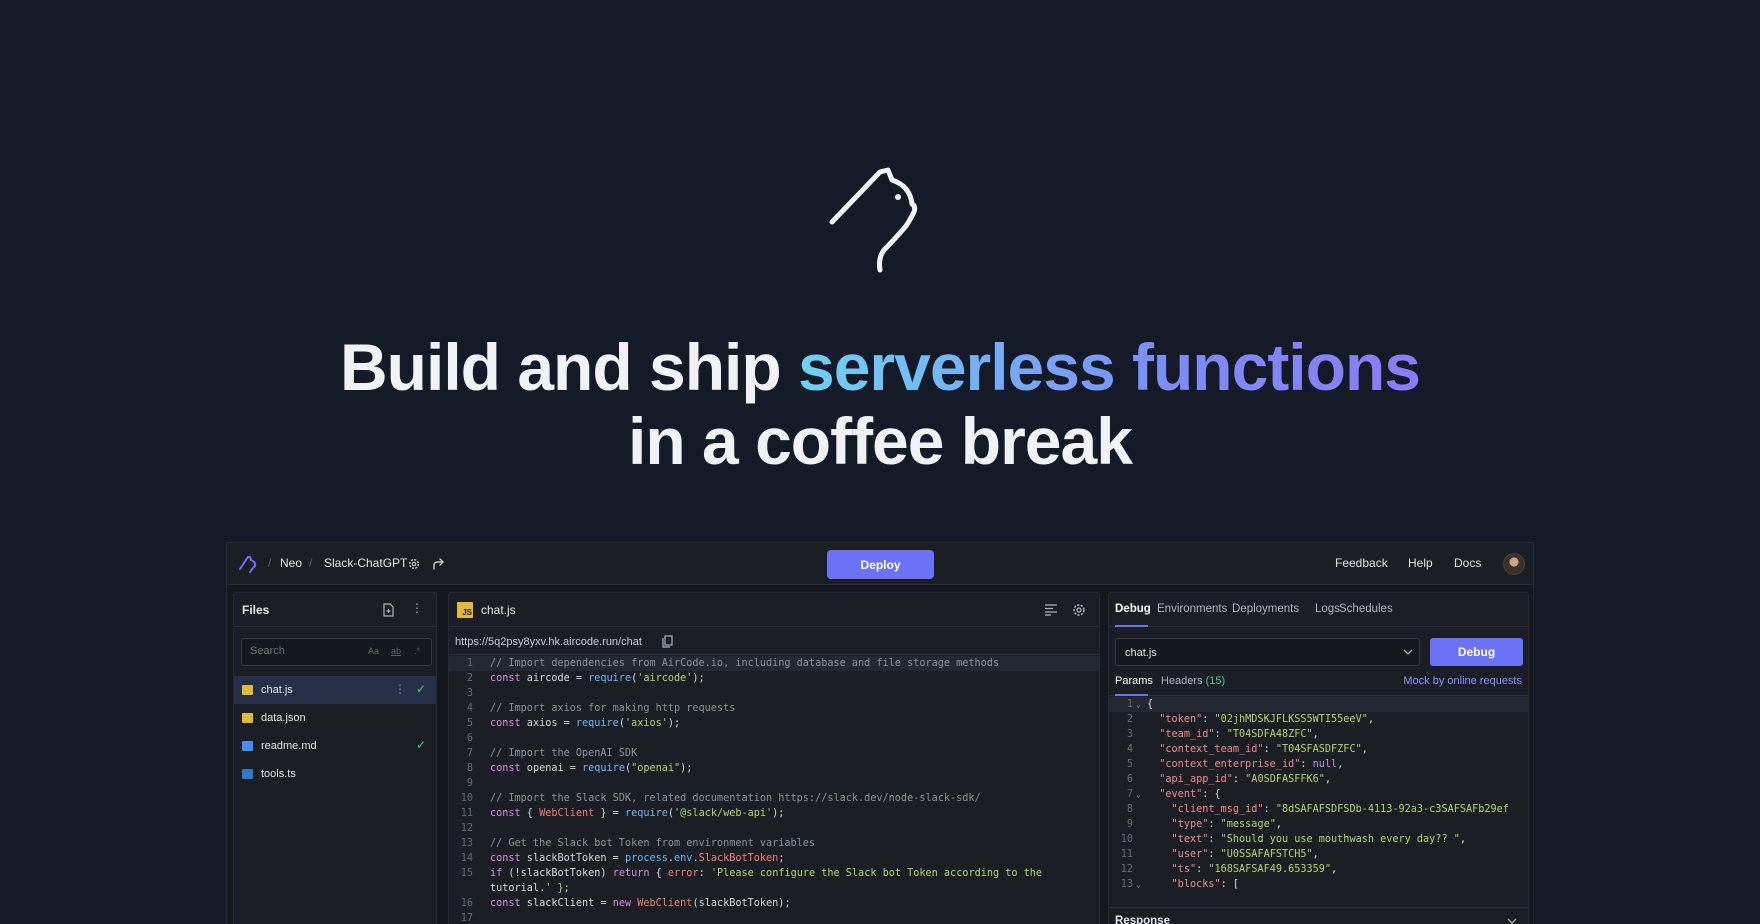  What do you see at coordinates (1192, 609) in the screenshot?
I see `tab-environments: Environments` at bounding box center [1192, 609].